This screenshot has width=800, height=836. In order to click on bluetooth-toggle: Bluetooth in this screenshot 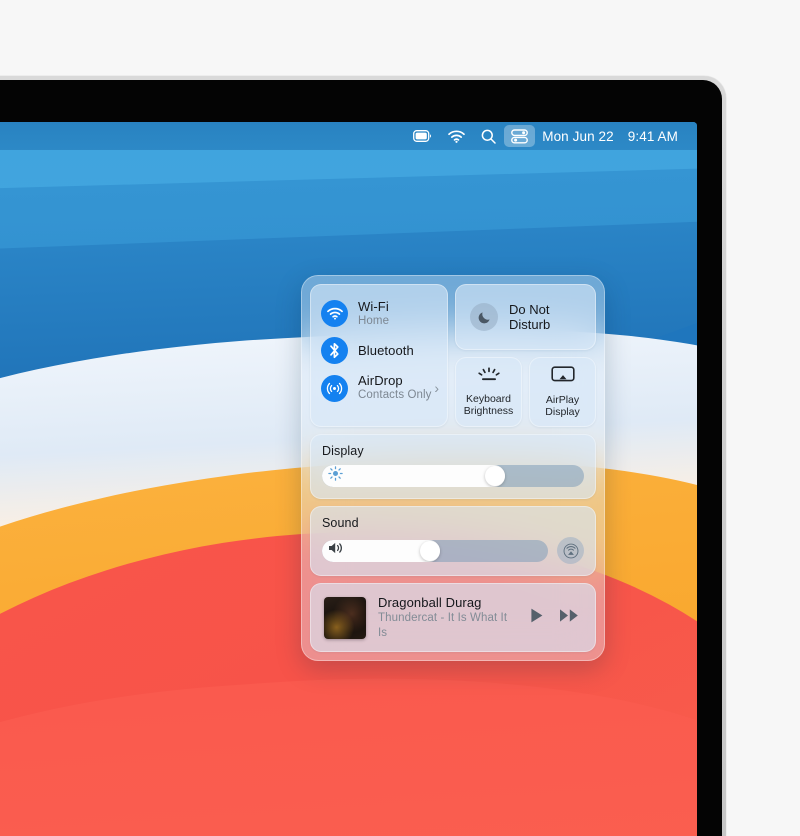, I will do `click(379, 350)`.